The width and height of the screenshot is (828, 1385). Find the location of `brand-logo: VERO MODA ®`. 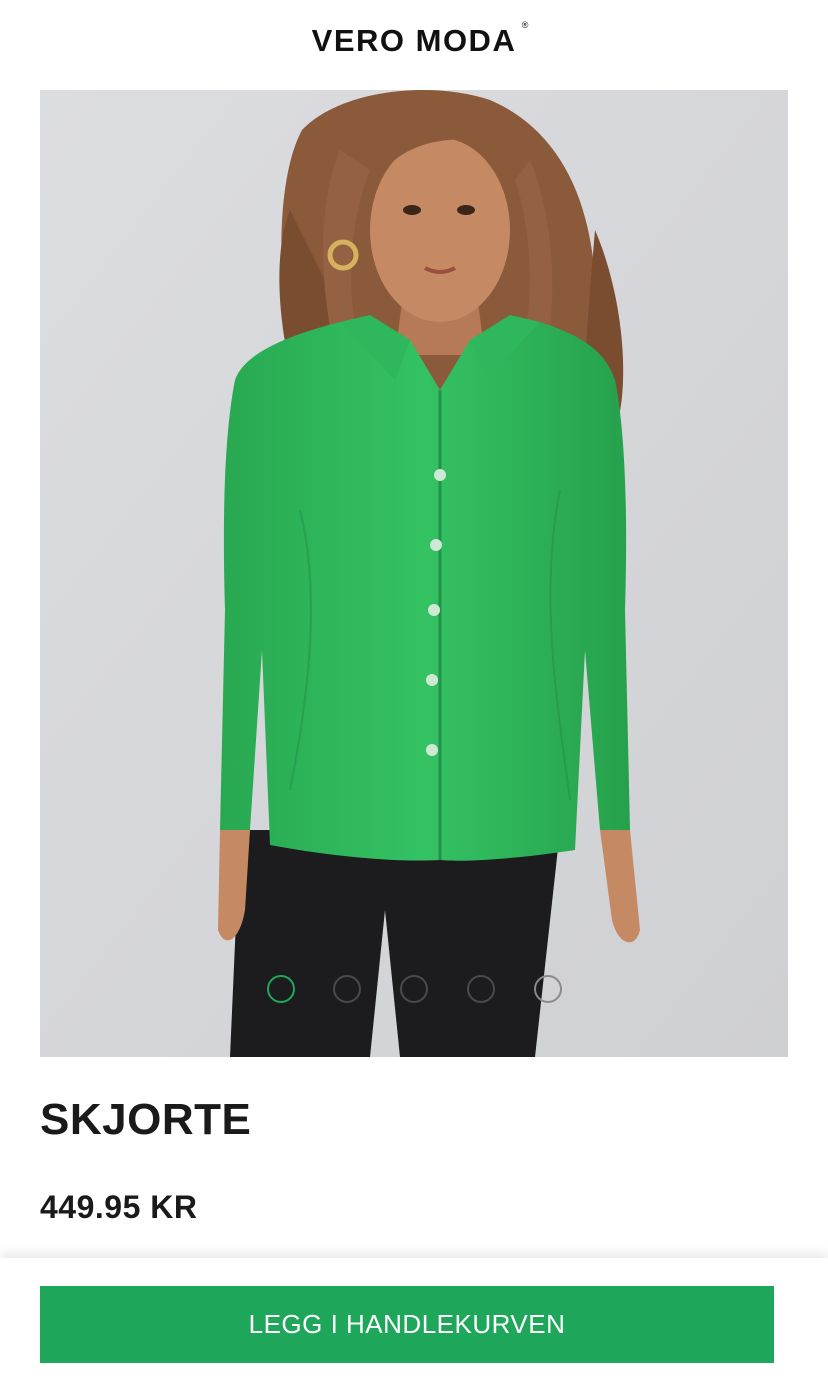

brand-logo: VERO MODA ® is located at coordinates (420, 39).